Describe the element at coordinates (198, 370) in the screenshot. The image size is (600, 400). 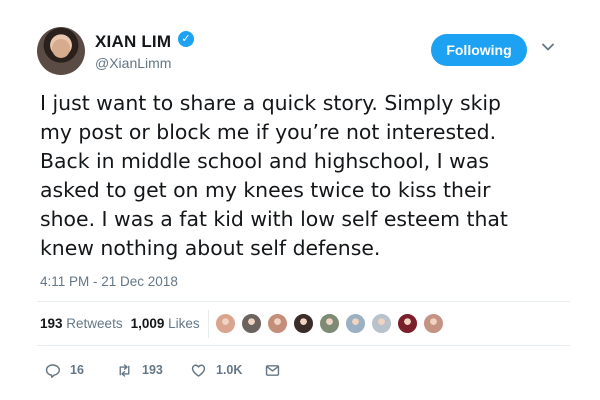
I see `heart-icon` at that location.